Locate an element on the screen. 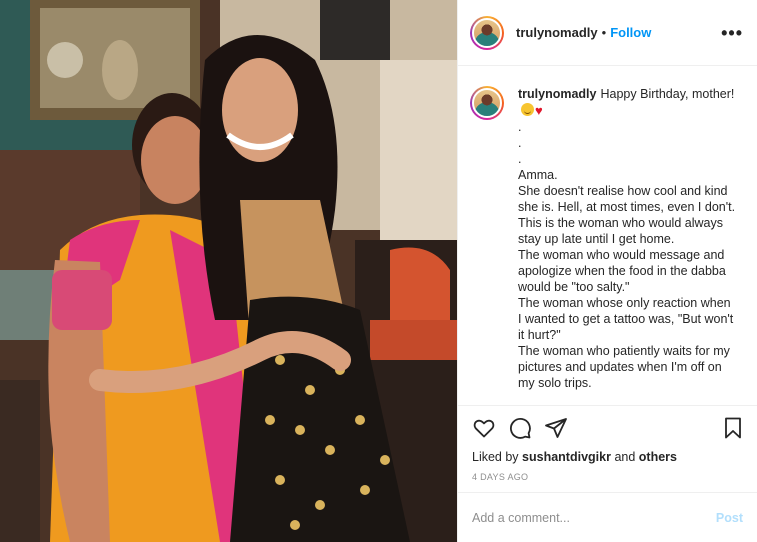 The height and width of the screenshot is (542, 757). caption-greeting: Happy Birthday, mother! is located at coordinates (667, 94).